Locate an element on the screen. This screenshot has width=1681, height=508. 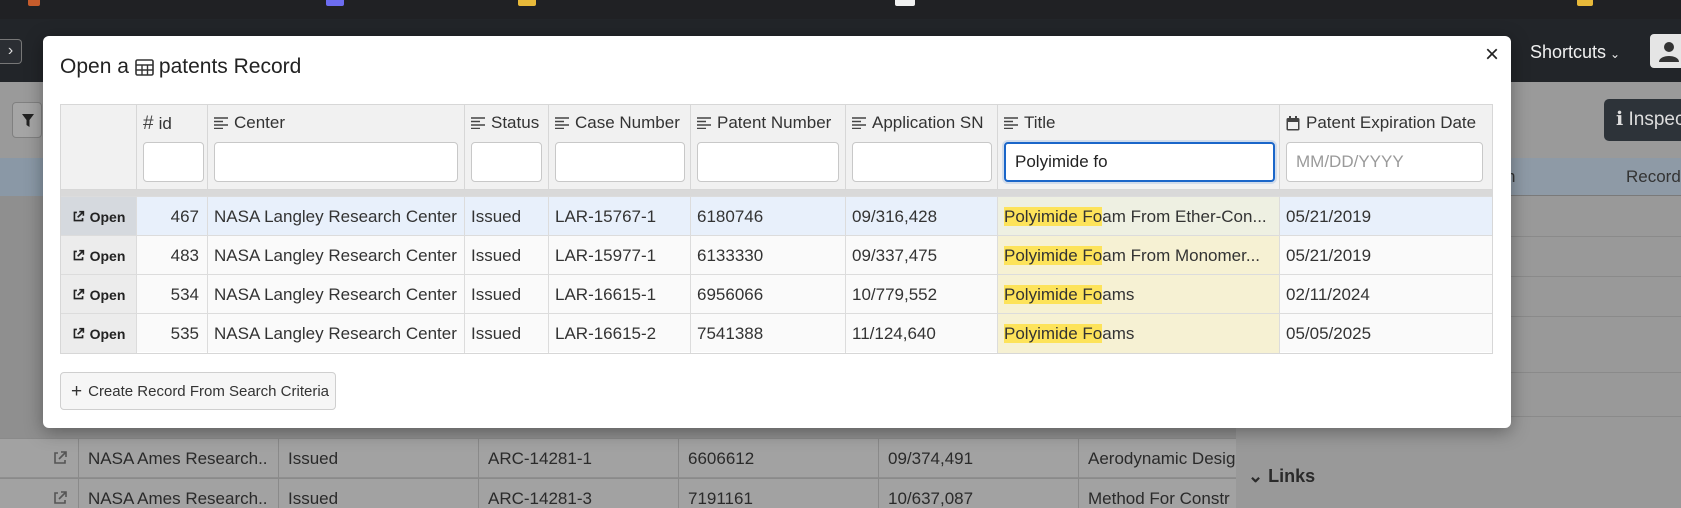
column-header-application-sn: Application SN is located at coordinates (921, 147).